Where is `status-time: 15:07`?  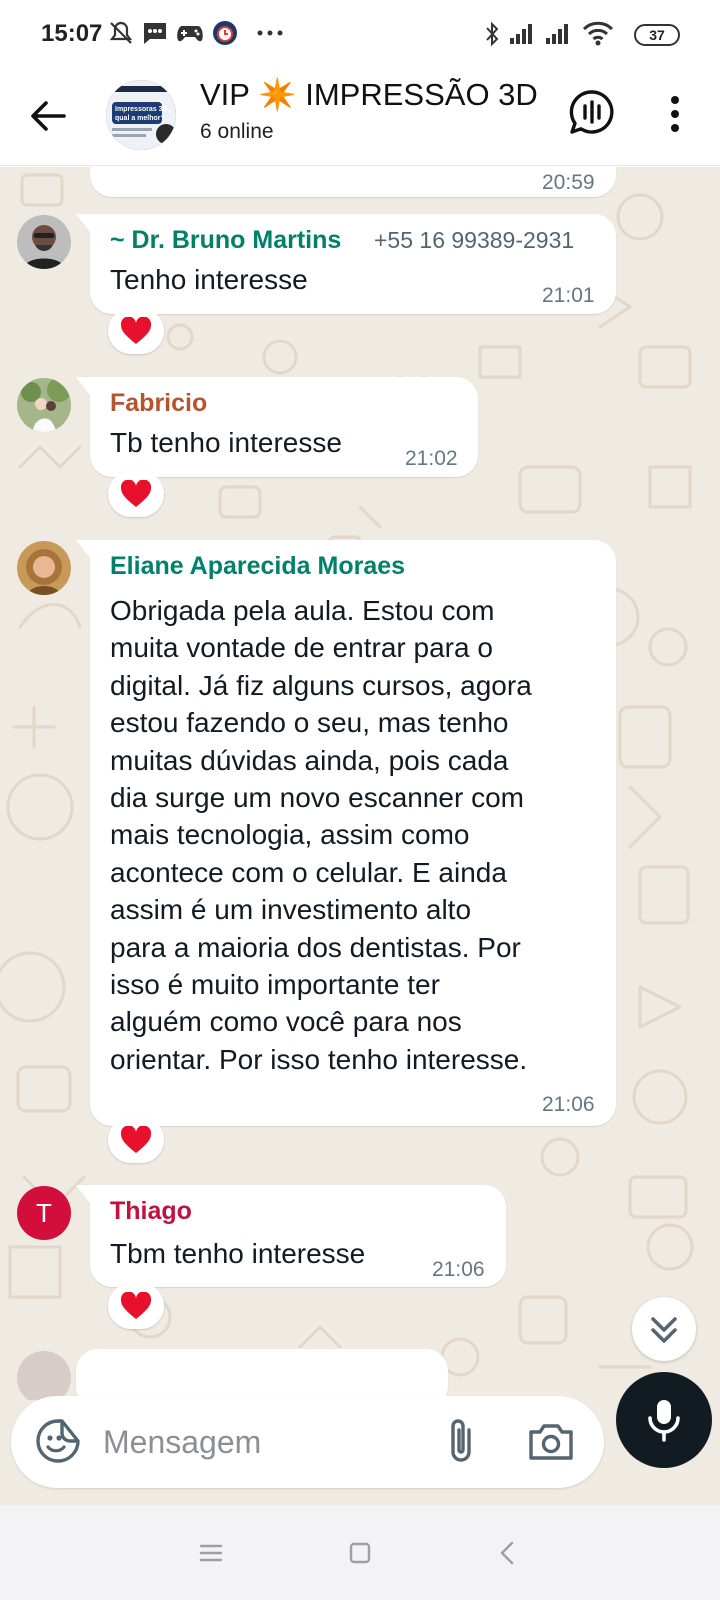 status-time: 15:07 is located at coordinates (72, 33).